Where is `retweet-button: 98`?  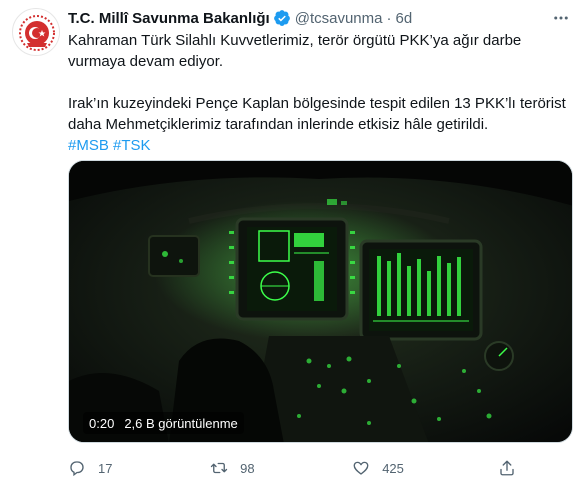 retweet-button: 98 is located at coordinates (234, 468).